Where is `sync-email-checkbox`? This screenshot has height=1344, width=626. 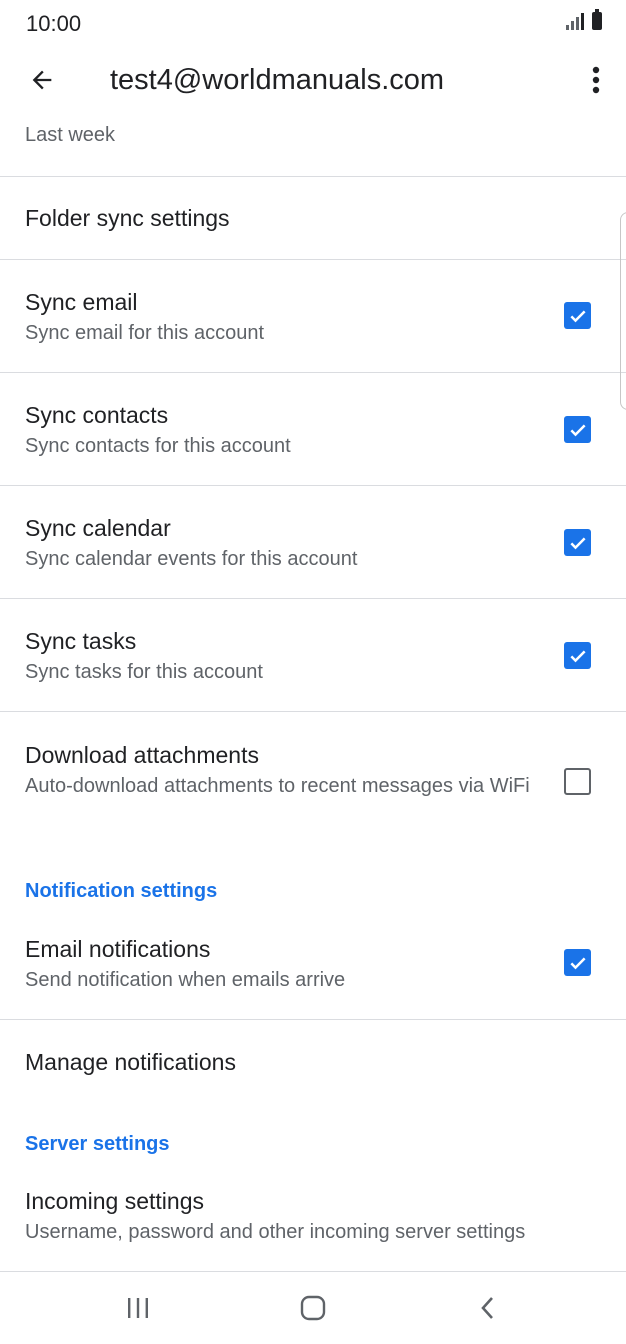
sync-email-checkbox is located at coordinates (577, 315).